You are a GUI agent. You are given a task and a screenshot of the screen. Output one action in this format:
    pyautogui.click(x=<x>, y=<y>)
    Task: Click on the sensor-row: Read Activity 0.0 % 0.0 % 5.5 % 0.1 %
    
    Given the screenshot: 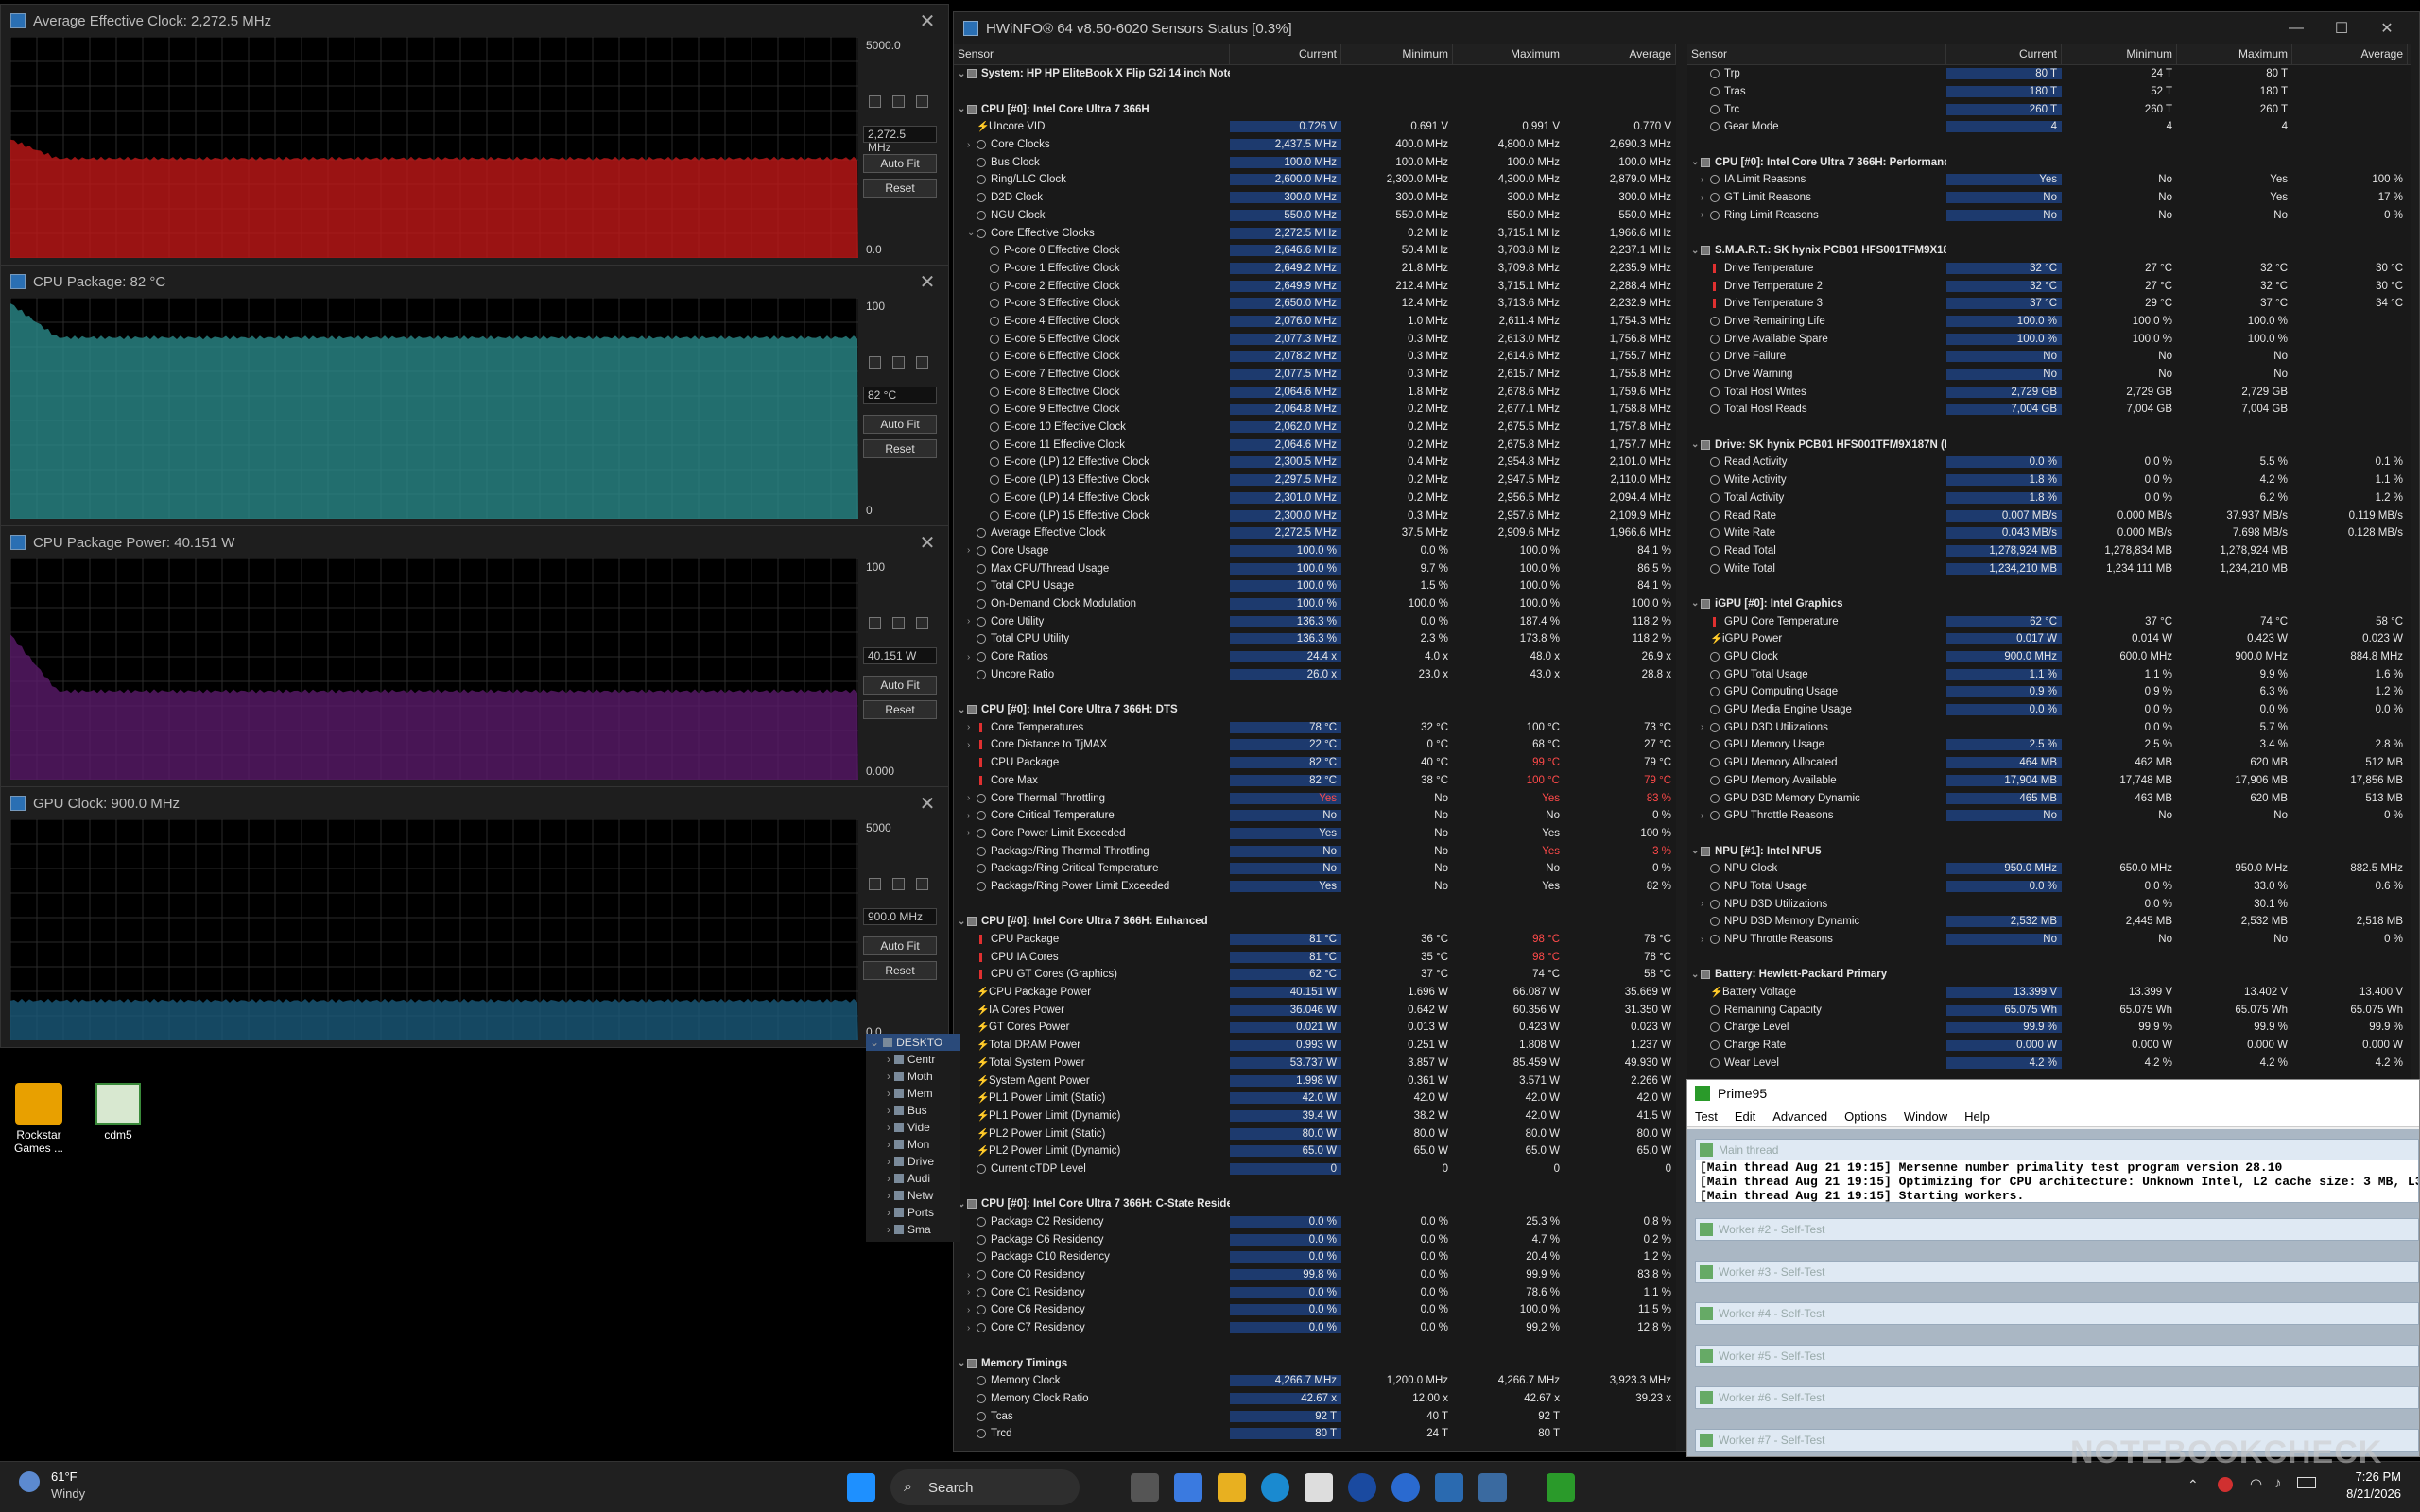 What is the action you would take?
    pyautogui.click(x=2049, y=463)
    